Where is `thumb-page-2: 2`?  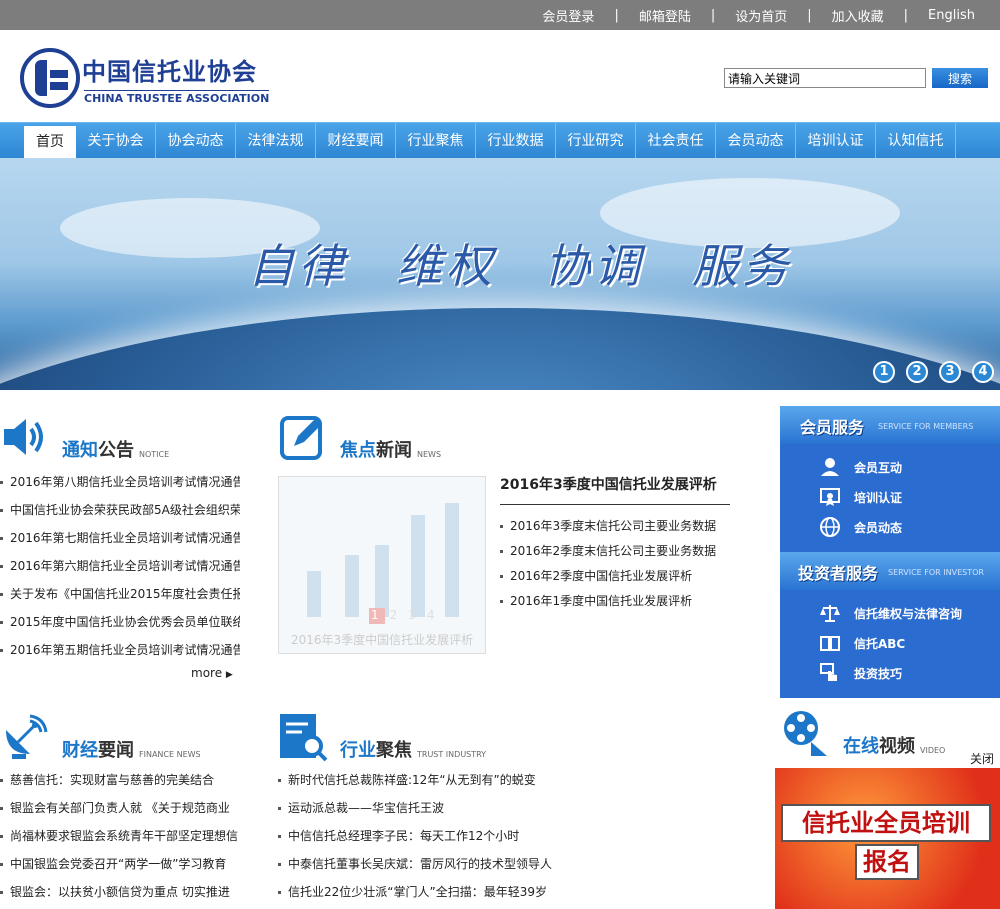 thumb-page-2: 2 is located at coordinates (399, 615).